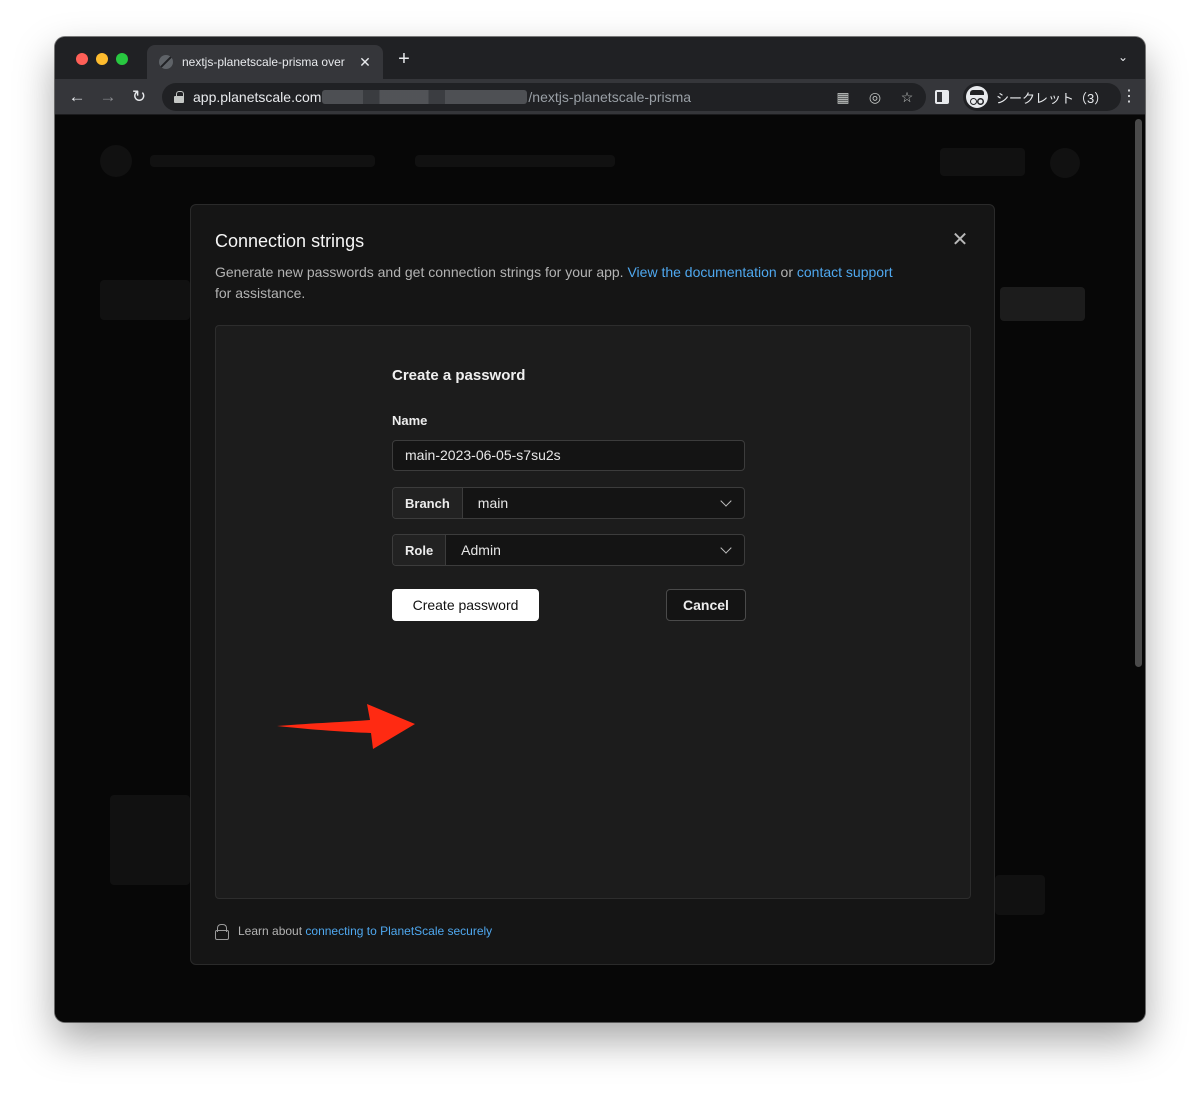 Image resolution: width=1200 pixels, height=1095 pixels. Describe the element at coordinates (262, 161) in the screenshot. I see `backdrop-breadcrumb` at that location.